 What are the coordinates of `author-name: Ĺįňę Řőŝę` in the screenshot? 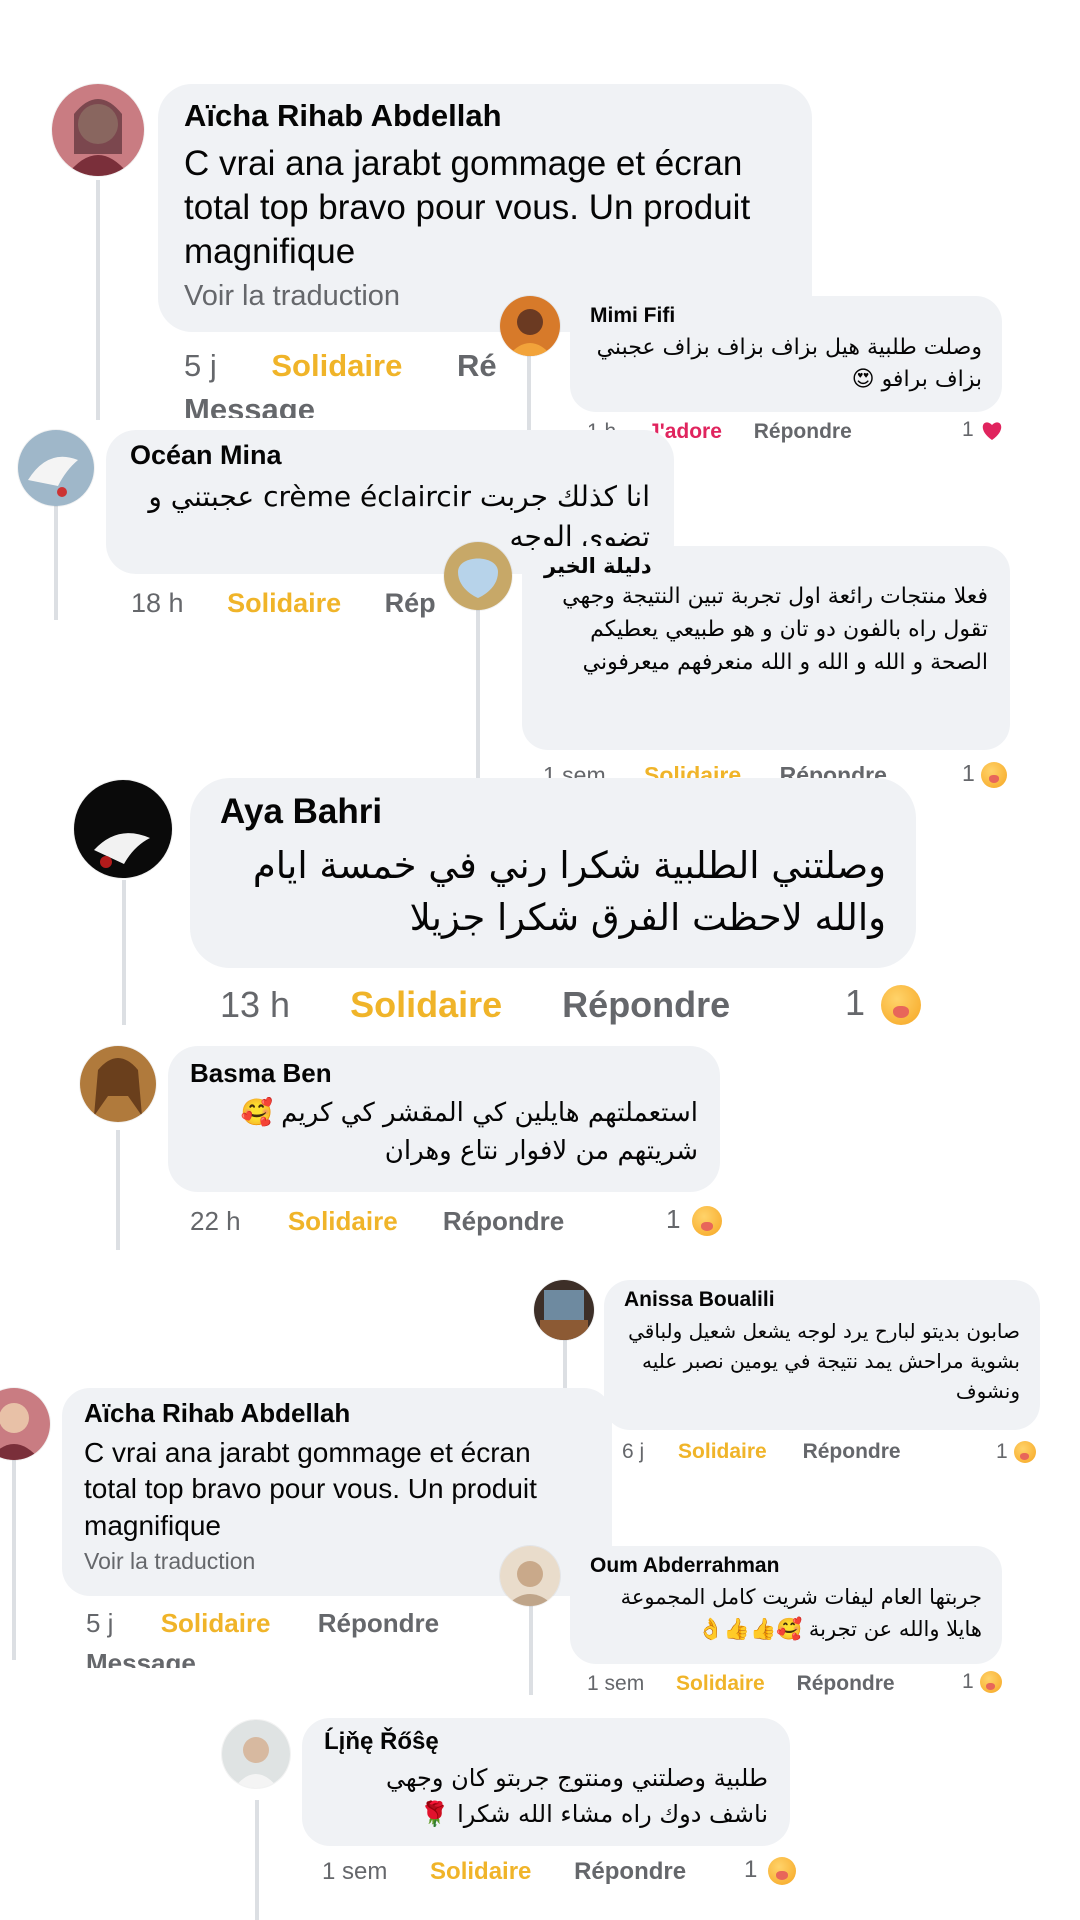 It's located at (546, 1742).